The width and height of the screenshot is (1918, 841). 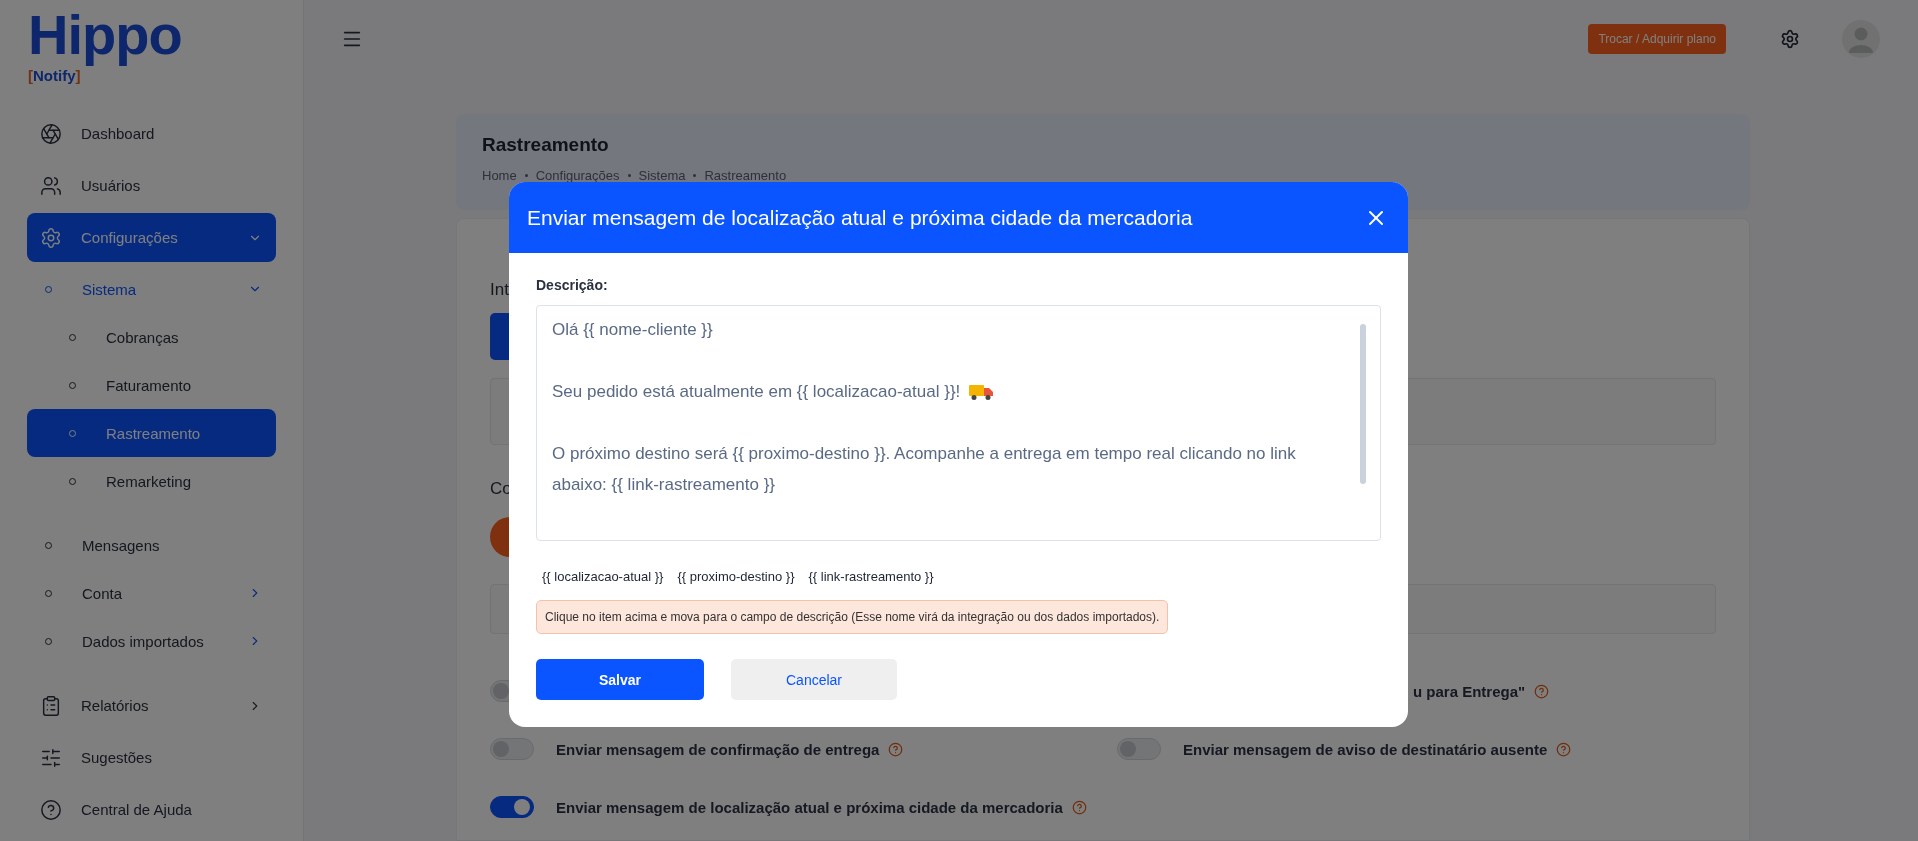 What do you see at coordinates (51, 705) in the screenshot?
I see `clipboard-icon` at bounding box center [51, 705].